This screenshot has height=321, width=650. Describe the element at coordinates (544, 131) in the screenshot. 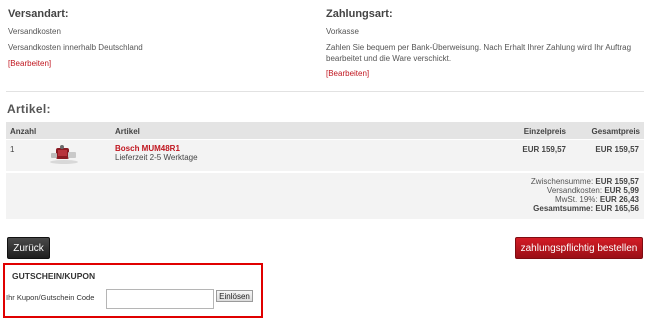

I see `column-unit-price: Einzelpreis` at that location.